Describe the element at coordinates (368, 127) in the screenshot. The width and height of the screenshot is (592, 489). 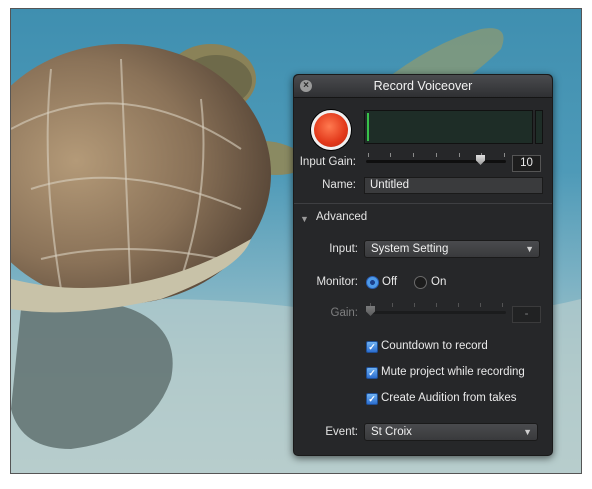
I see `meter-level-bar` at that location.